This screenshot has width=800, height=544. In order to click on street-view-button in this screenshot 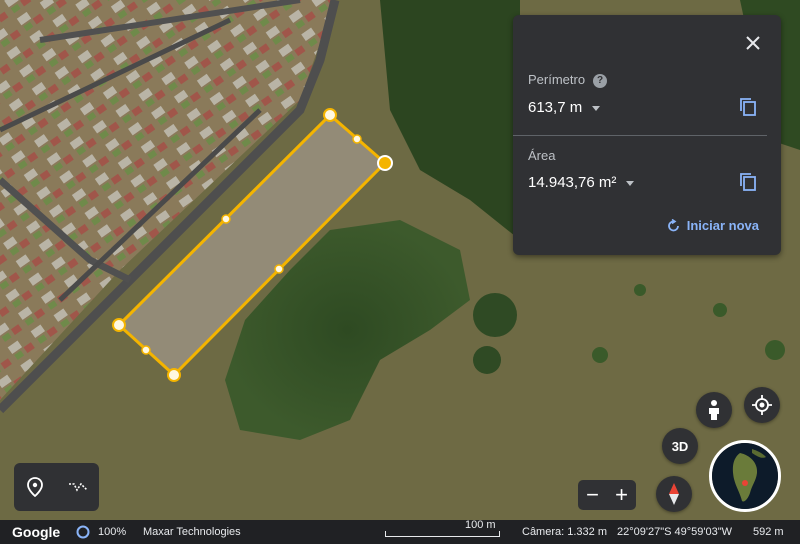, I will do `click(714, 410)`.